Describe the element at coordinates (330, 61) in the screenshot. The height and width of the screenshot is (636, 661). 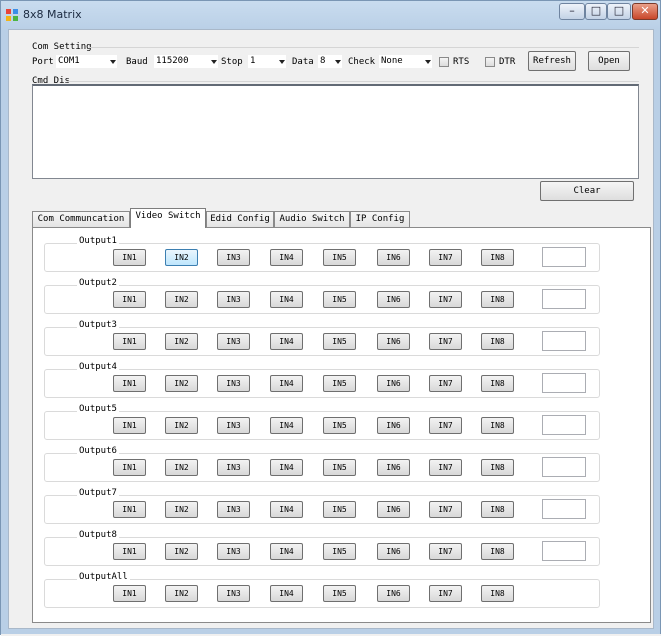
I see `data-select: 8` at that location.